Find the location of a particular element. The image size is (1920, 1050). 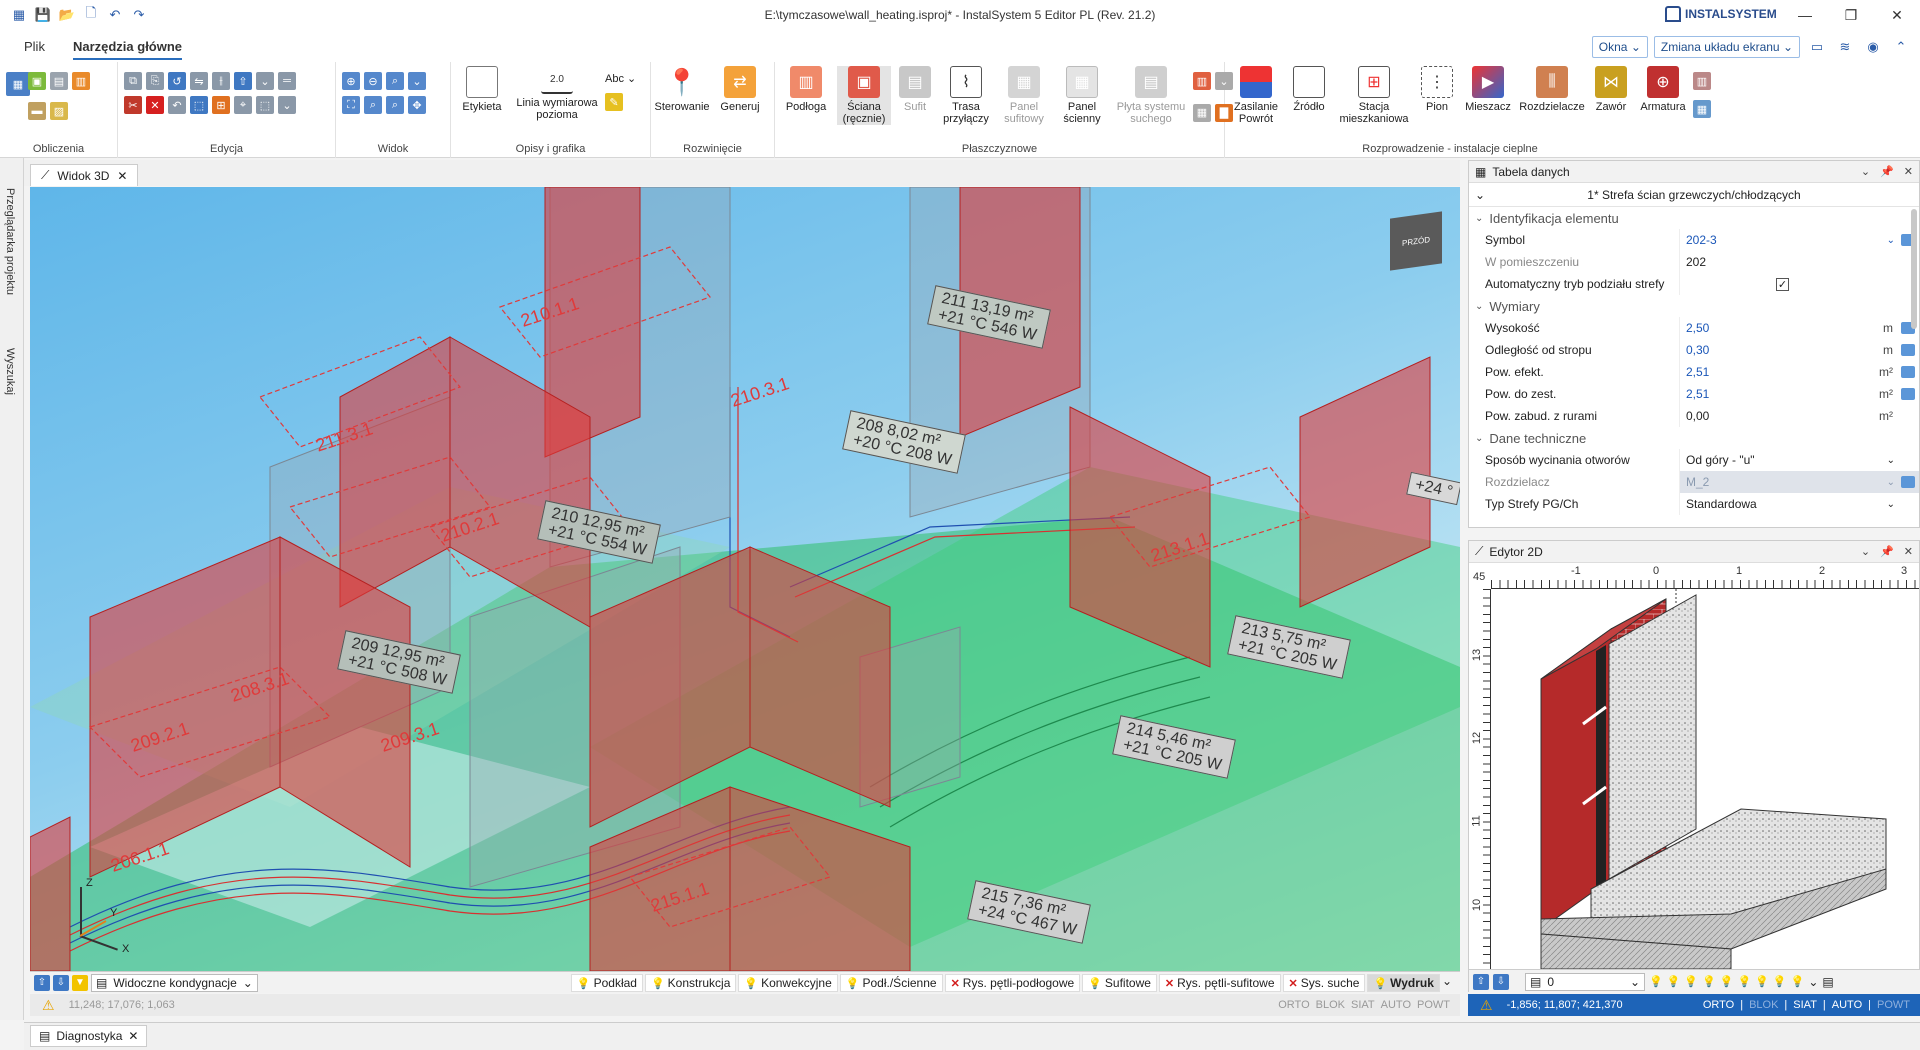

paste-icon: ⎘ is located at coordinates (155, 81).